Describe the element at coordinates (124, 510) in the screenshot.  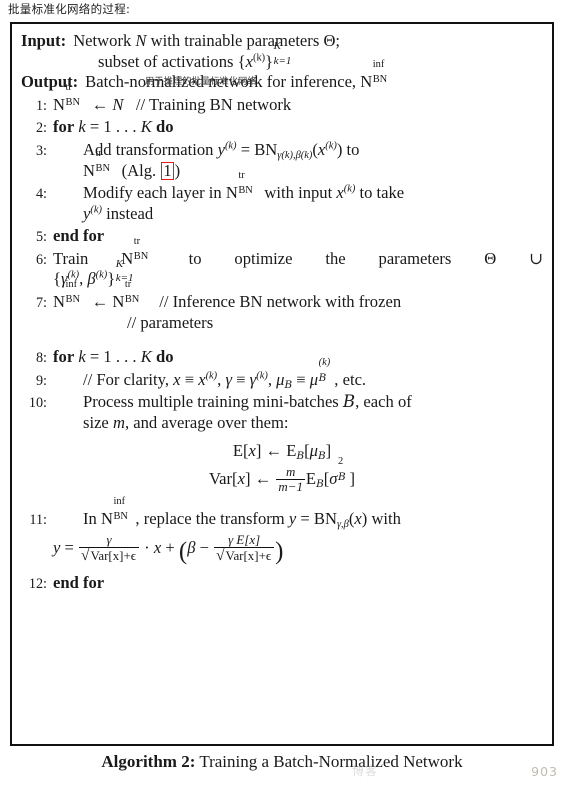
I see `step11-N-scripts: inf BN` at that location.